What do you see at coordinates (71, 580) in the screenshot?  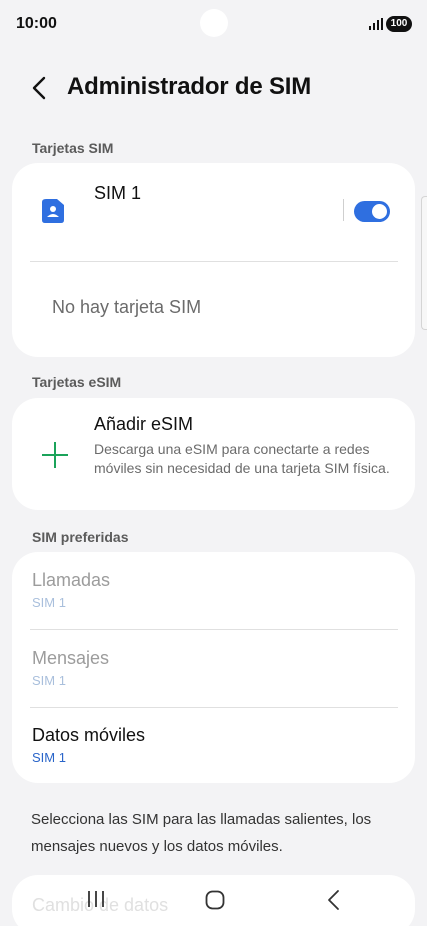 I see `preferred-calls-title: Llamadas` at bounding box center [71, 580].